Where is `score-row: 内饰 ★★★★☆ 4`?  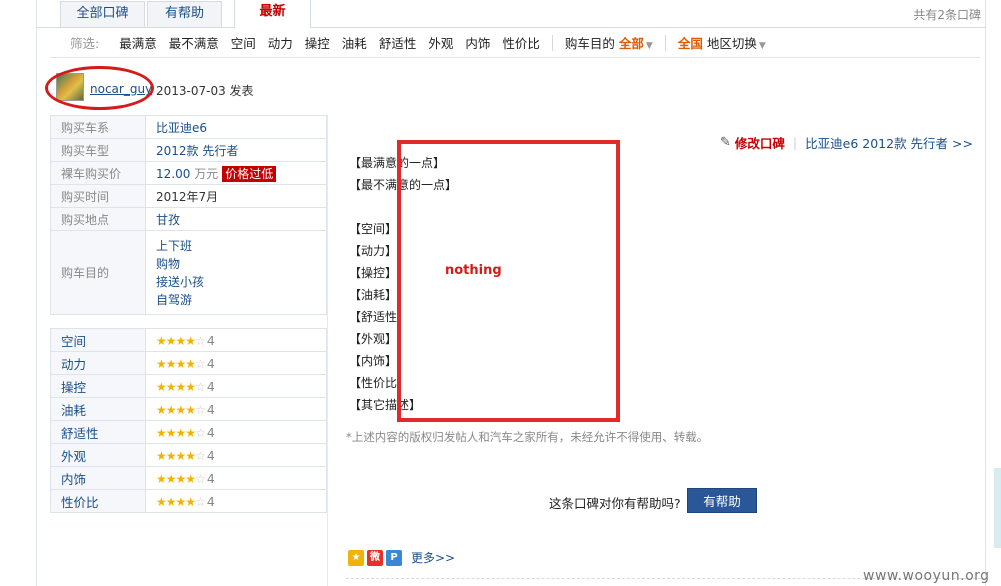
score-row: 内饰 ★★★★☆ 4 is located at coordinates (188, 478).